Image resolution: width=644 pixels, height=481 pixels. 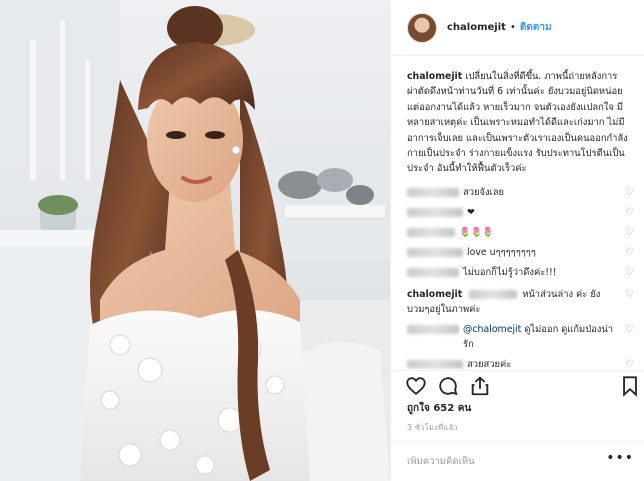 What do you see at coordinates (501, 252) in the screenshot?
I see `comment-text: love uๆๆๆๆๆๆๆๆ` at bounding box center [501, 252].